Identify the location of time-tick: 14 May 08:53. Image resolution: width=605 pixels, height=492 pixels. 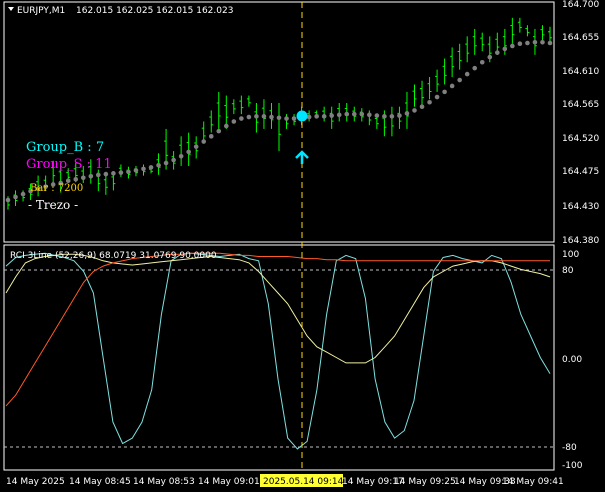
(164, 482).